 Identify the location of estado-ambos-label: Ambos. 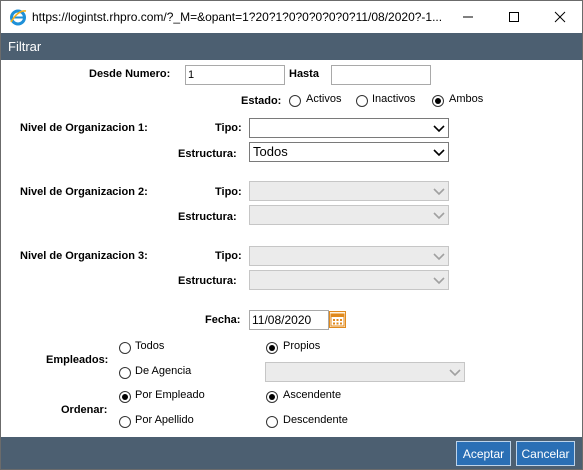
(466, 99).